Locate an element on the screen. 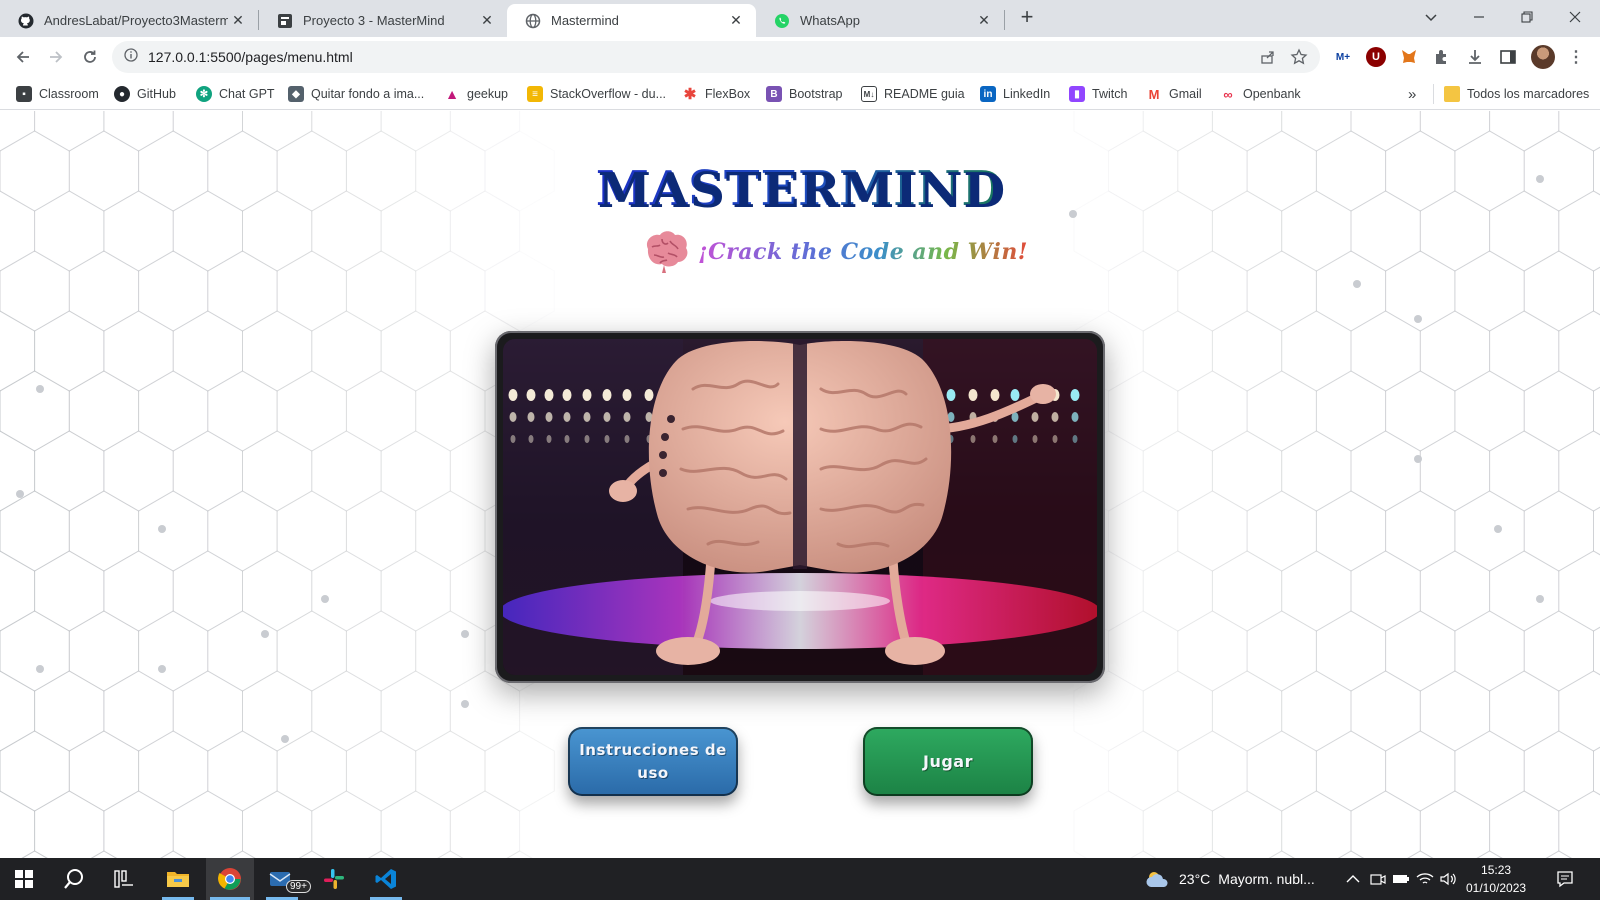 The image size is (1600, 900). tab-github-repo: AndresLabat/Proyecto3Masterm ✕ is located at coordinates (129, 20).